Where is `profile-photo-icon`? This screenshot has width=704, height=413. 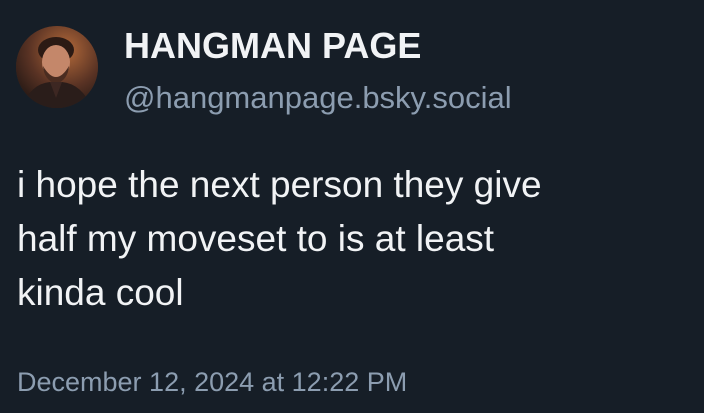
profile-photo-icon is located at coordinates (57, 67).